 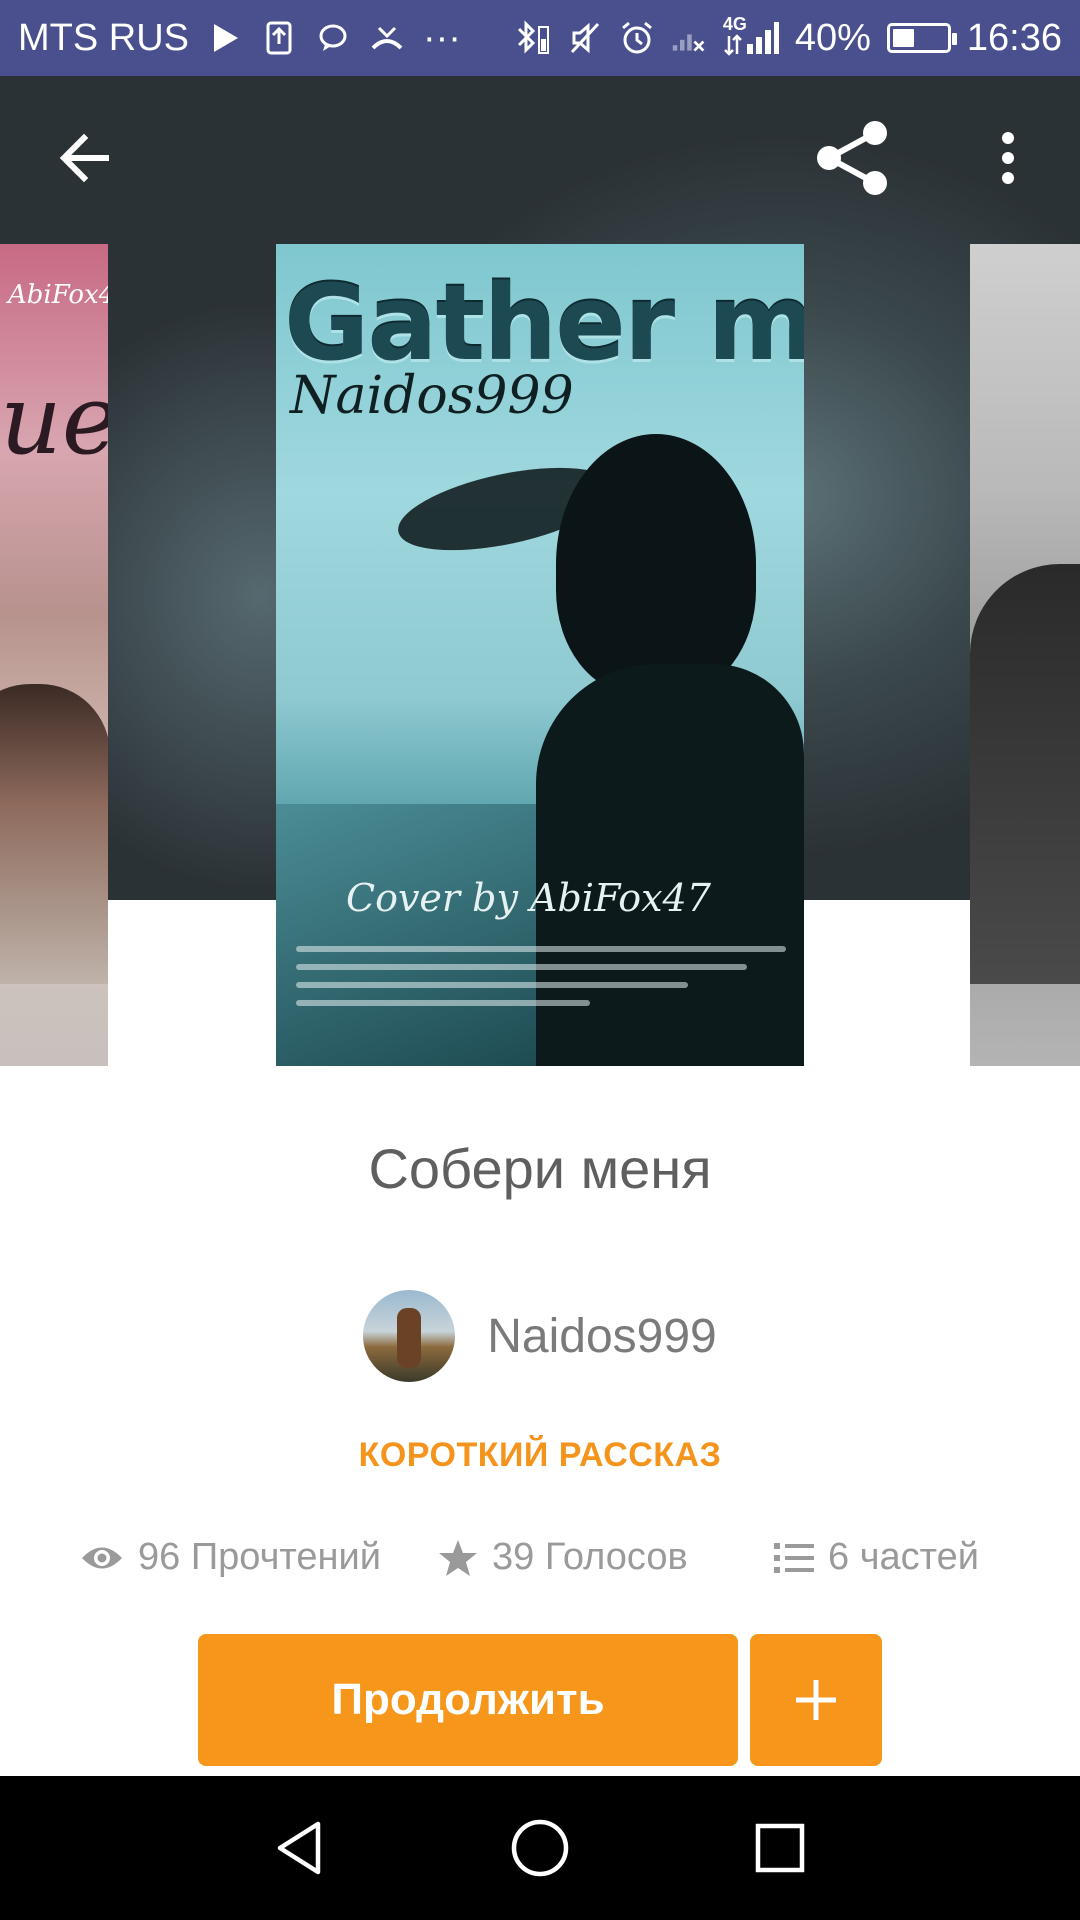 I want to click on author-row: Naidos999, so click(x=540, y=1336).